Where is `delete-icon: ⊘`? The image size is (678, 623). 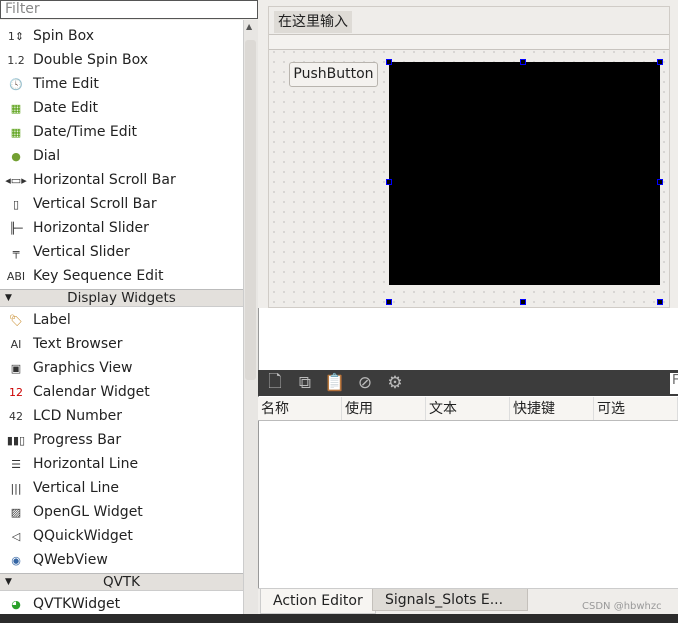 delete-icon: ⊘ is located at coordinates (365, 383).